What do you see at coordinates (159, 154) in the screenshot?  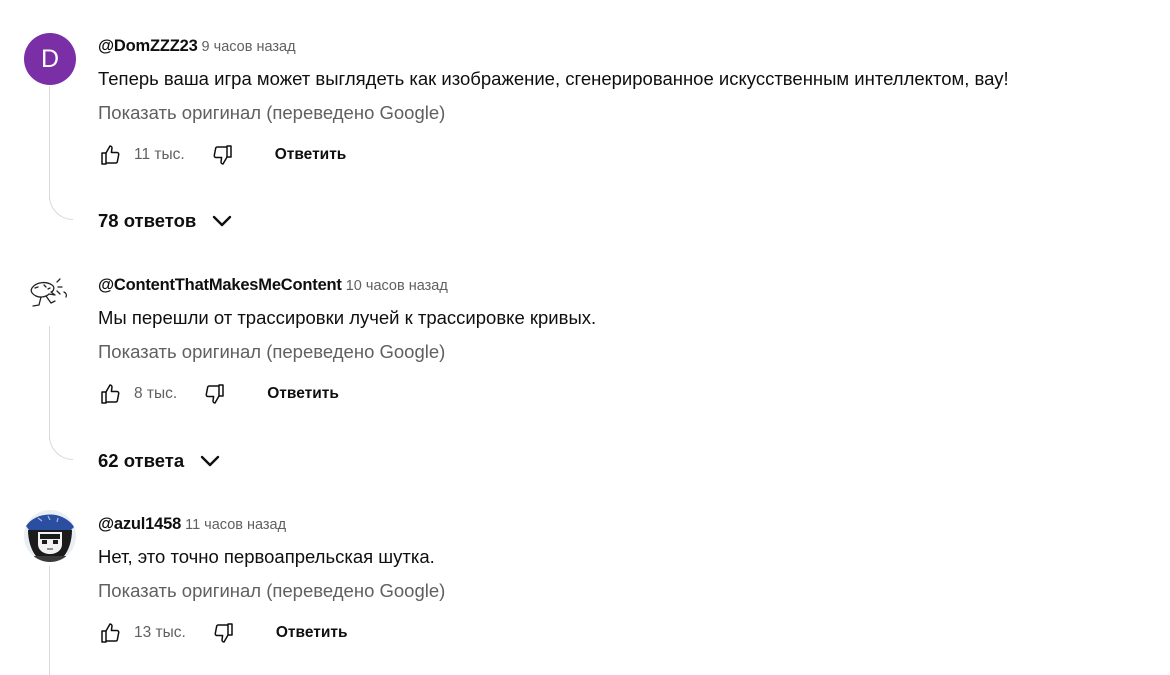 I see `like-count: 11 тыс.` at bounding box center [159, 154].